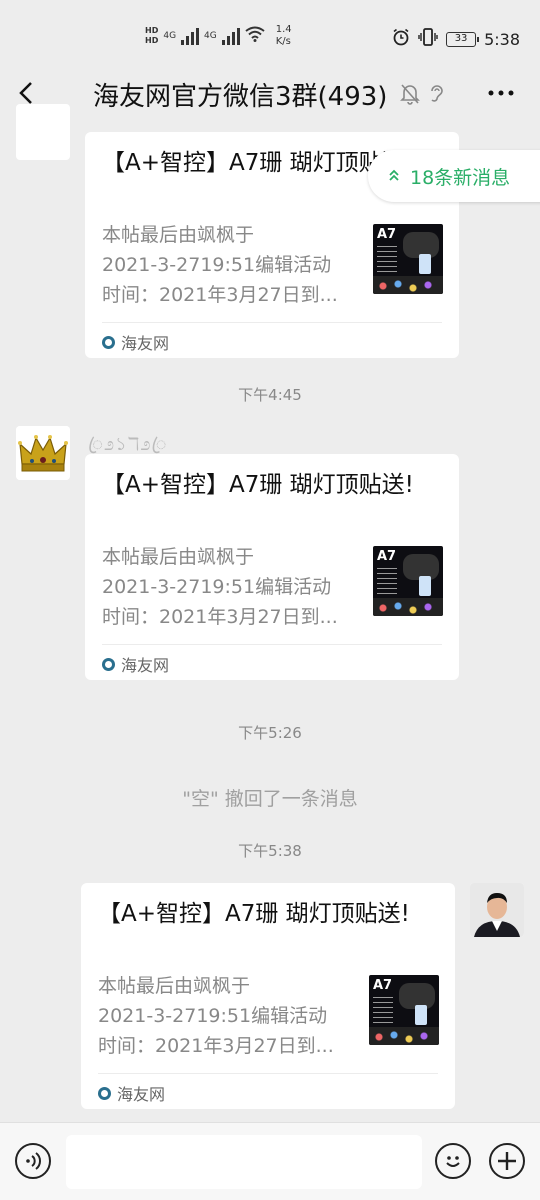  I want to click on timestamp: 下午5:38, so click(270, 851).